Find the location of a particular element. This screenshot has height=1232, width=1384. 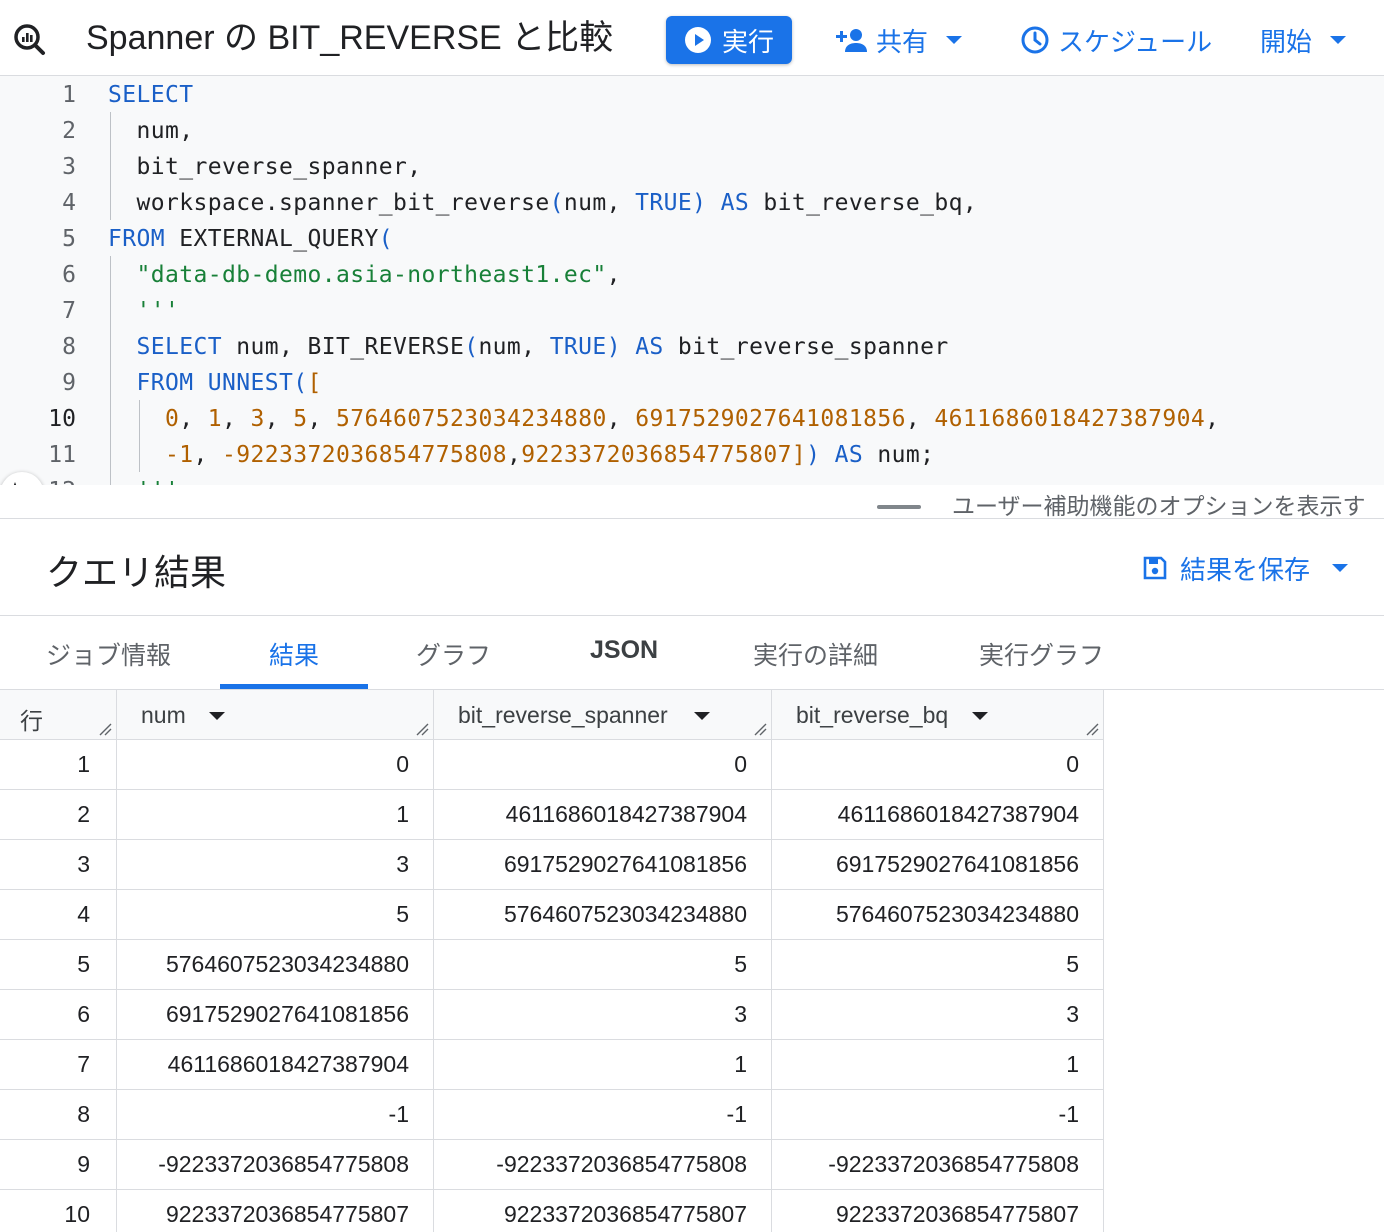

cell-num: 0 is located at coordinates (275, 765).